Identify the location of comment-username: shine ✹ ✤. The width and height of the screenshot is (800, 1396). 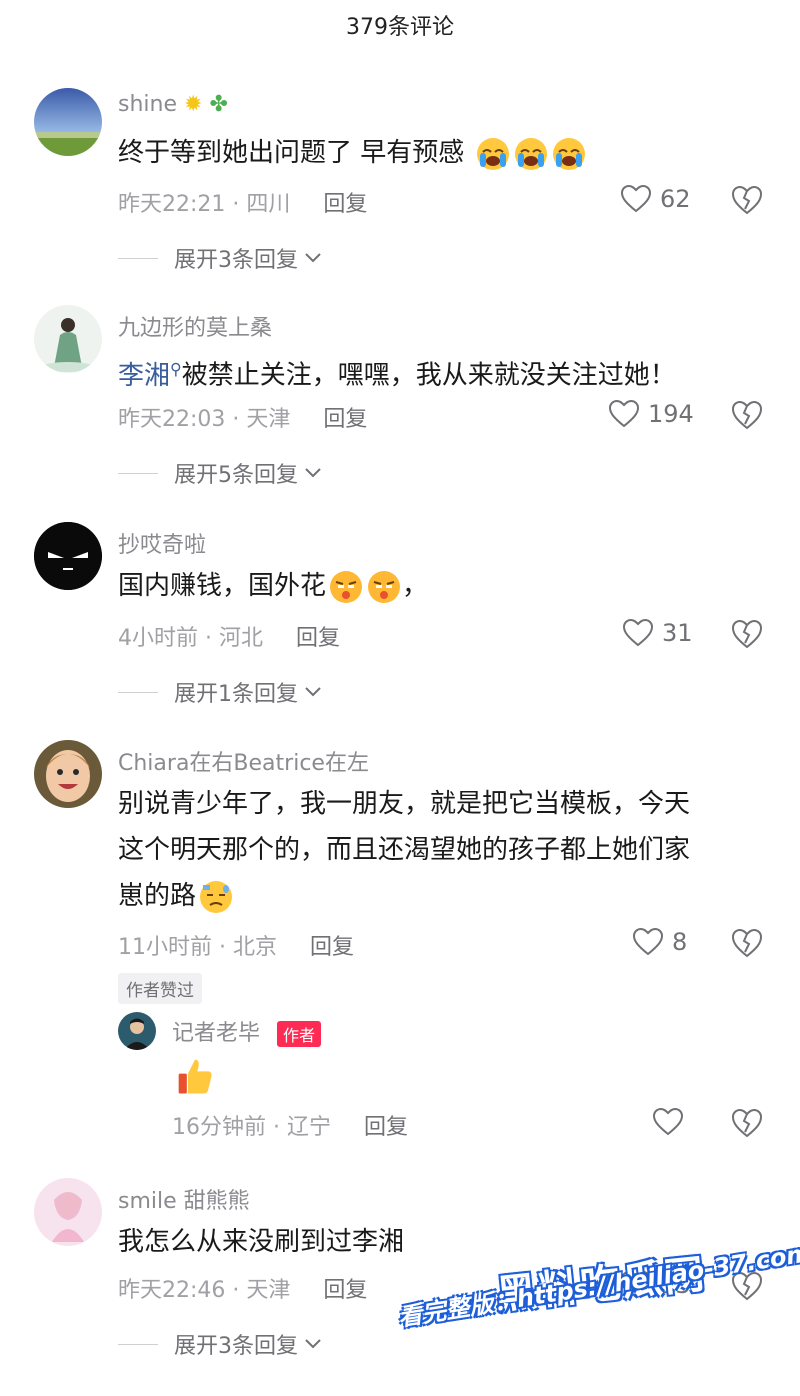
(173, 104).